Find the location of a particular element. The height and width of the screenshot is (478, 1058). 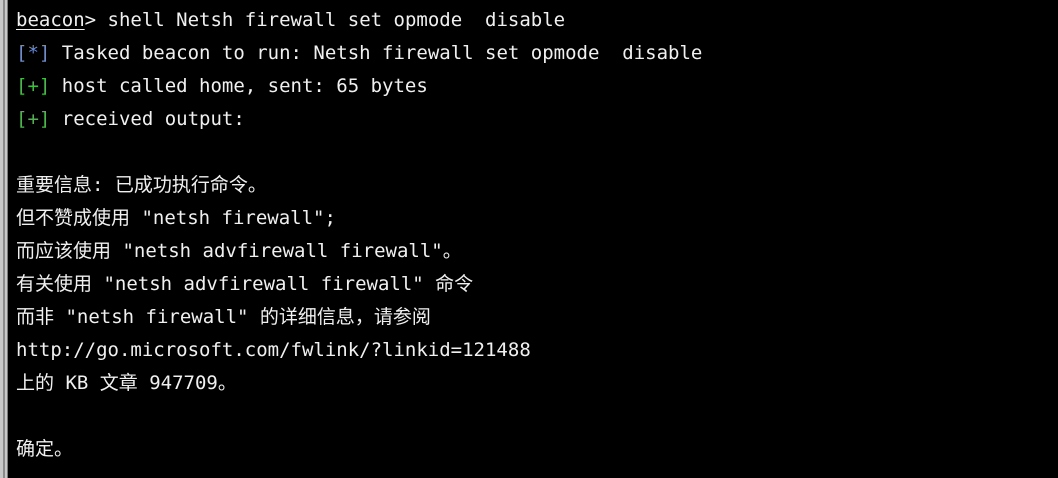

beacon-prompt: beacon is located at coordinates (50, 20).